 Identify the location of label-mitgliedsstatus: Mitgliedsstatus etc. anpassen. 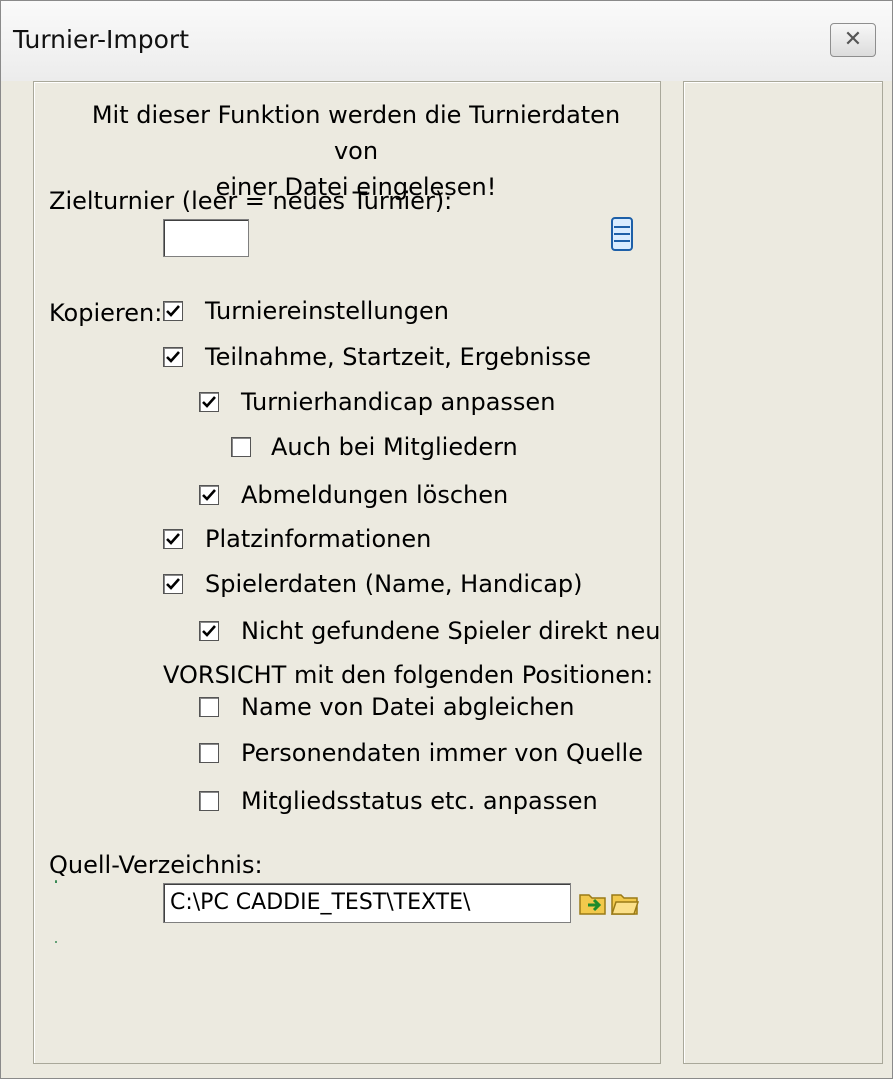
(419, 801).